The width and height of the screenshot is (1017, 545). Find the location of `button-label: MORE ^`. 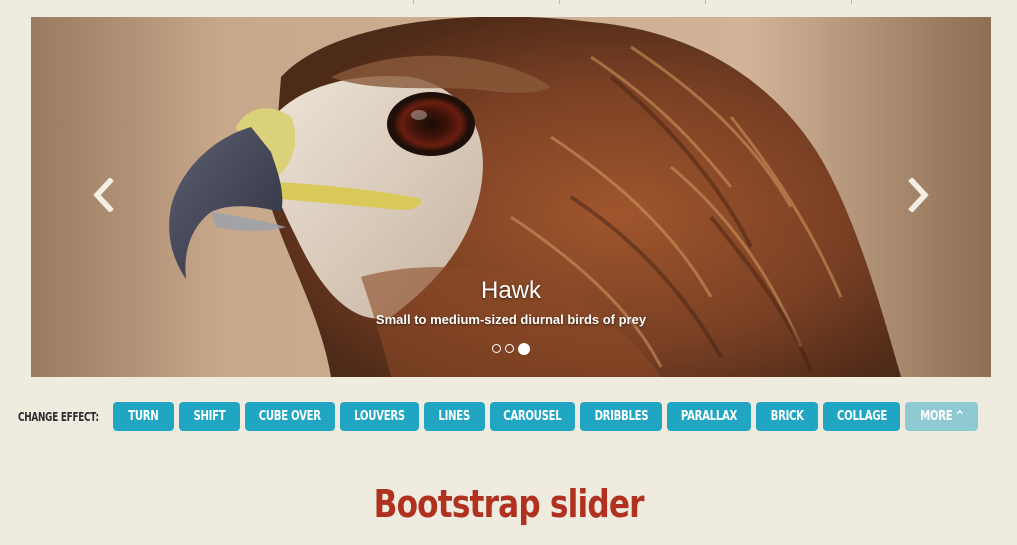

button-label: MORE ^ is located at coordinates (941, 416).